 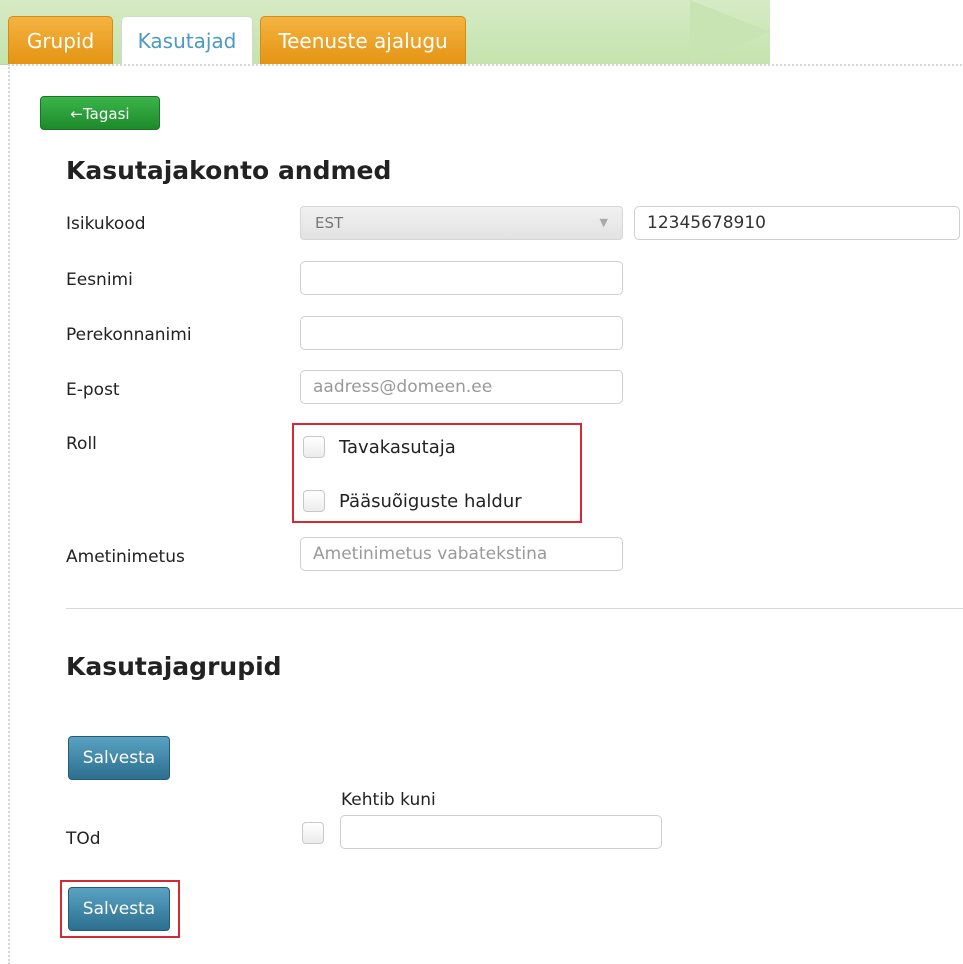 I want to click on country-select: EST ▼, so click(x=461, y=223).